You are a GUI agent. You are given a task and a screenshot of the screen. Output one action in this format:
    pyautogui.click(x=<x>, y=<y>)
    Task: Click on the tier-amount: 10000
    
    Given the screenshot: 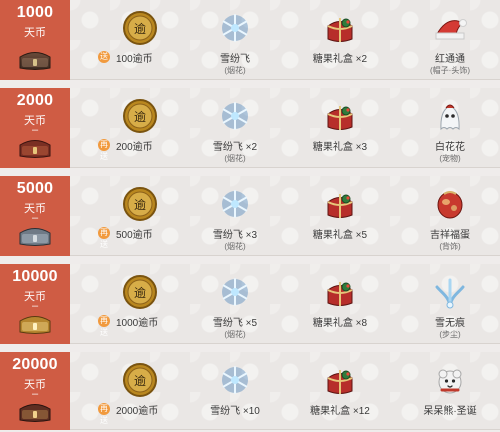 What is the action you would take?
    pyautogui.click(x=35, y=276)
    